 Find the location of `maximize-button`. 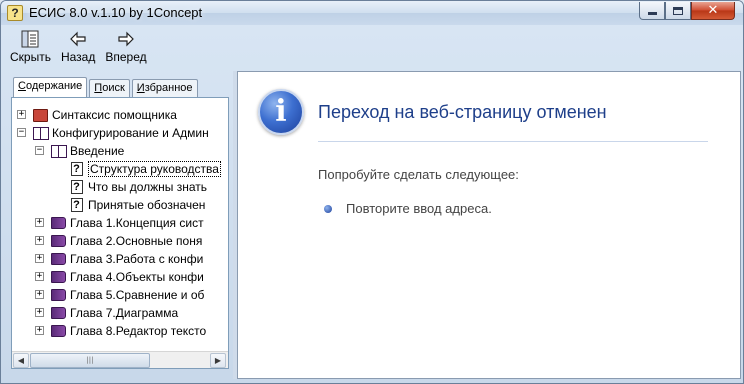

maximize-button is located at coordinates (678, 11).